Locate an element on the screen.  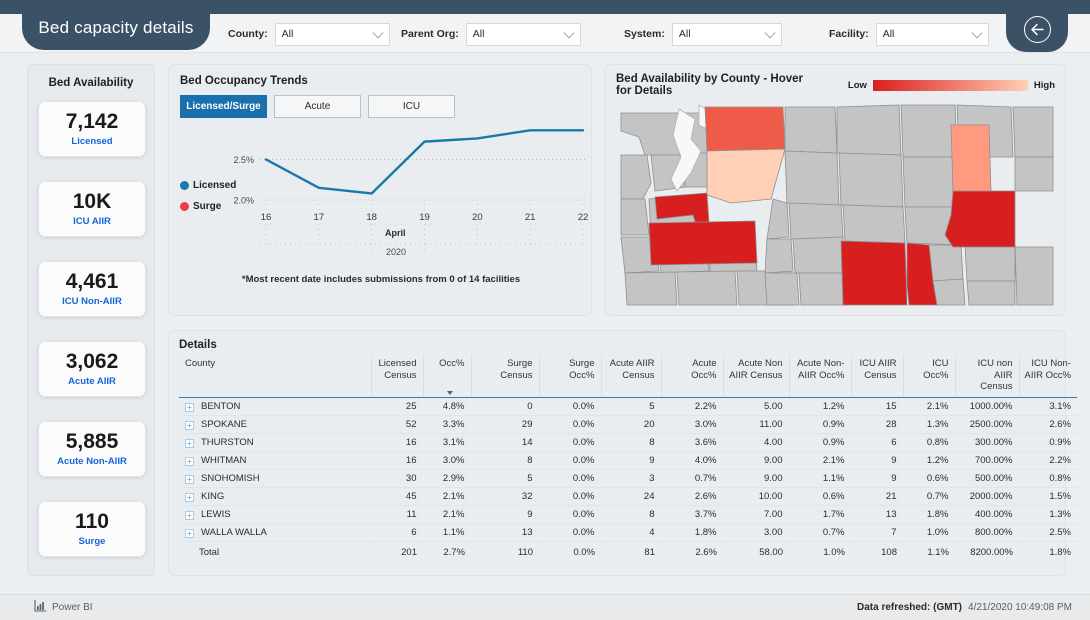
tab-icu: ICU is located at coordinates (411, 106).